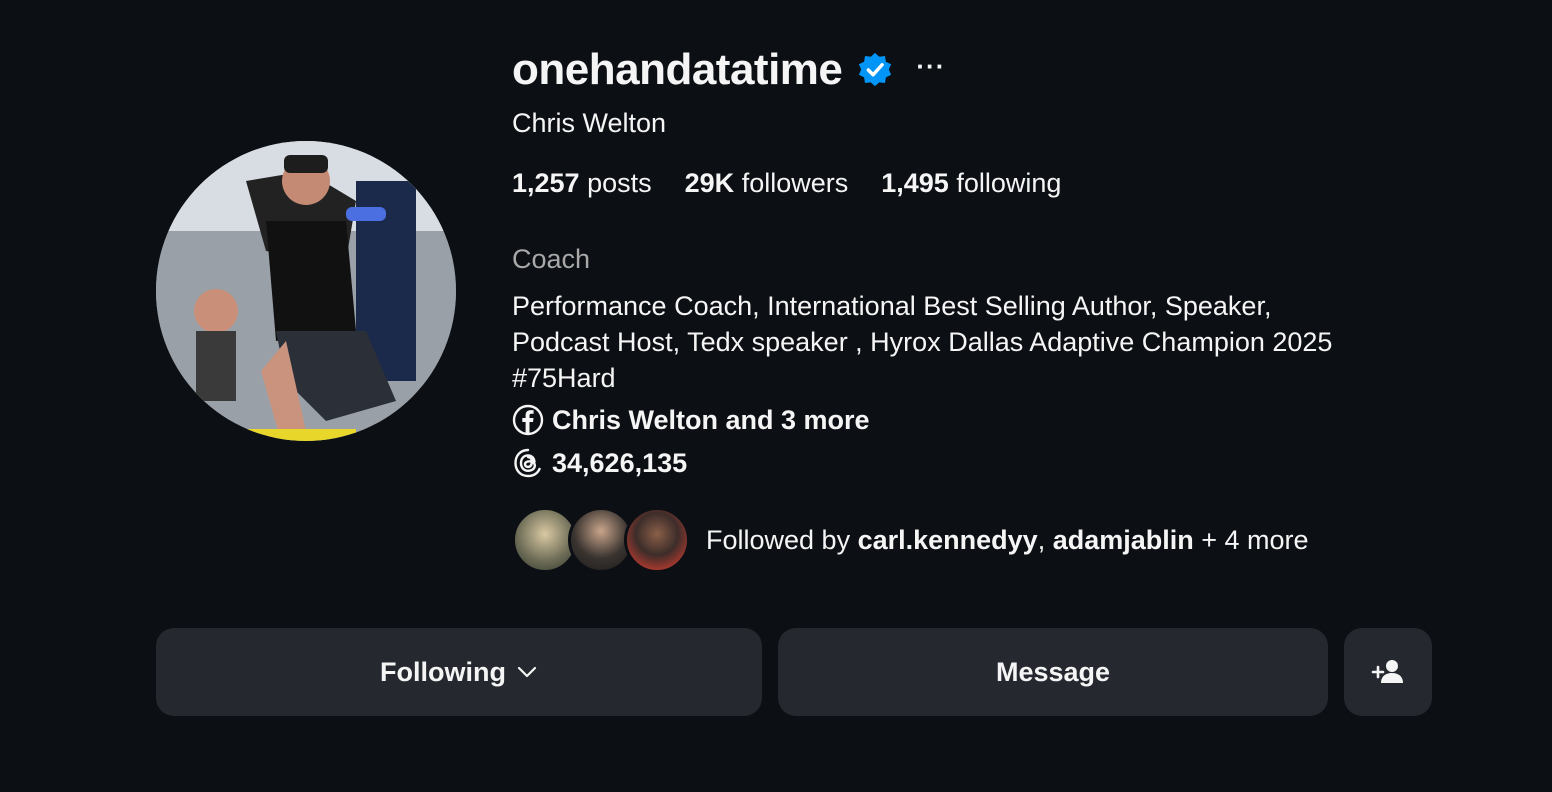 This screenshot has height=792, width=1552. What do you see at coordinates (767, 183) in the screenshot?
I see `stat-followers: 29K followers` at bounding box center [767, 183].